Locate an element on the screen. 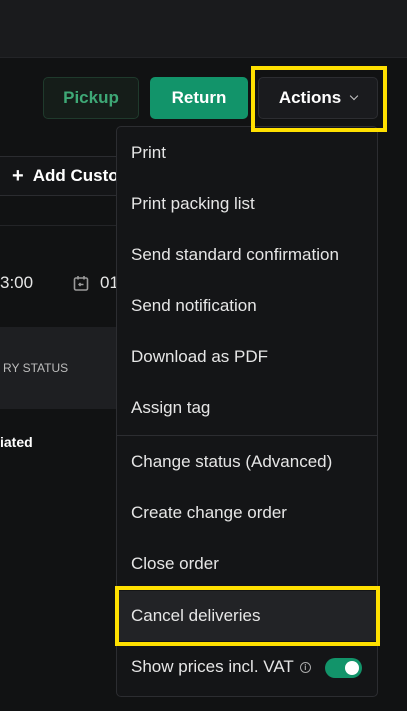 The height and width of the screenshot is (711, 407). menu-item-close-order: Close order is located at coordinates (247, 564).